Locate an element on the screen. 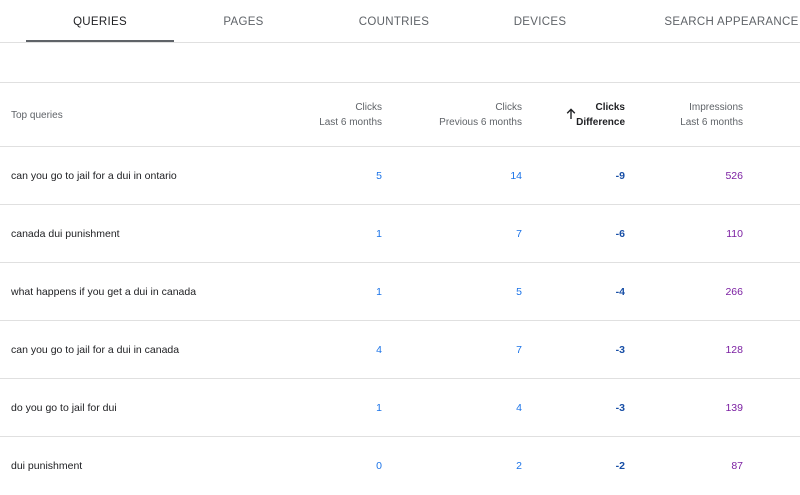  clicks-value: 5 is located at coordinates (379, 176).